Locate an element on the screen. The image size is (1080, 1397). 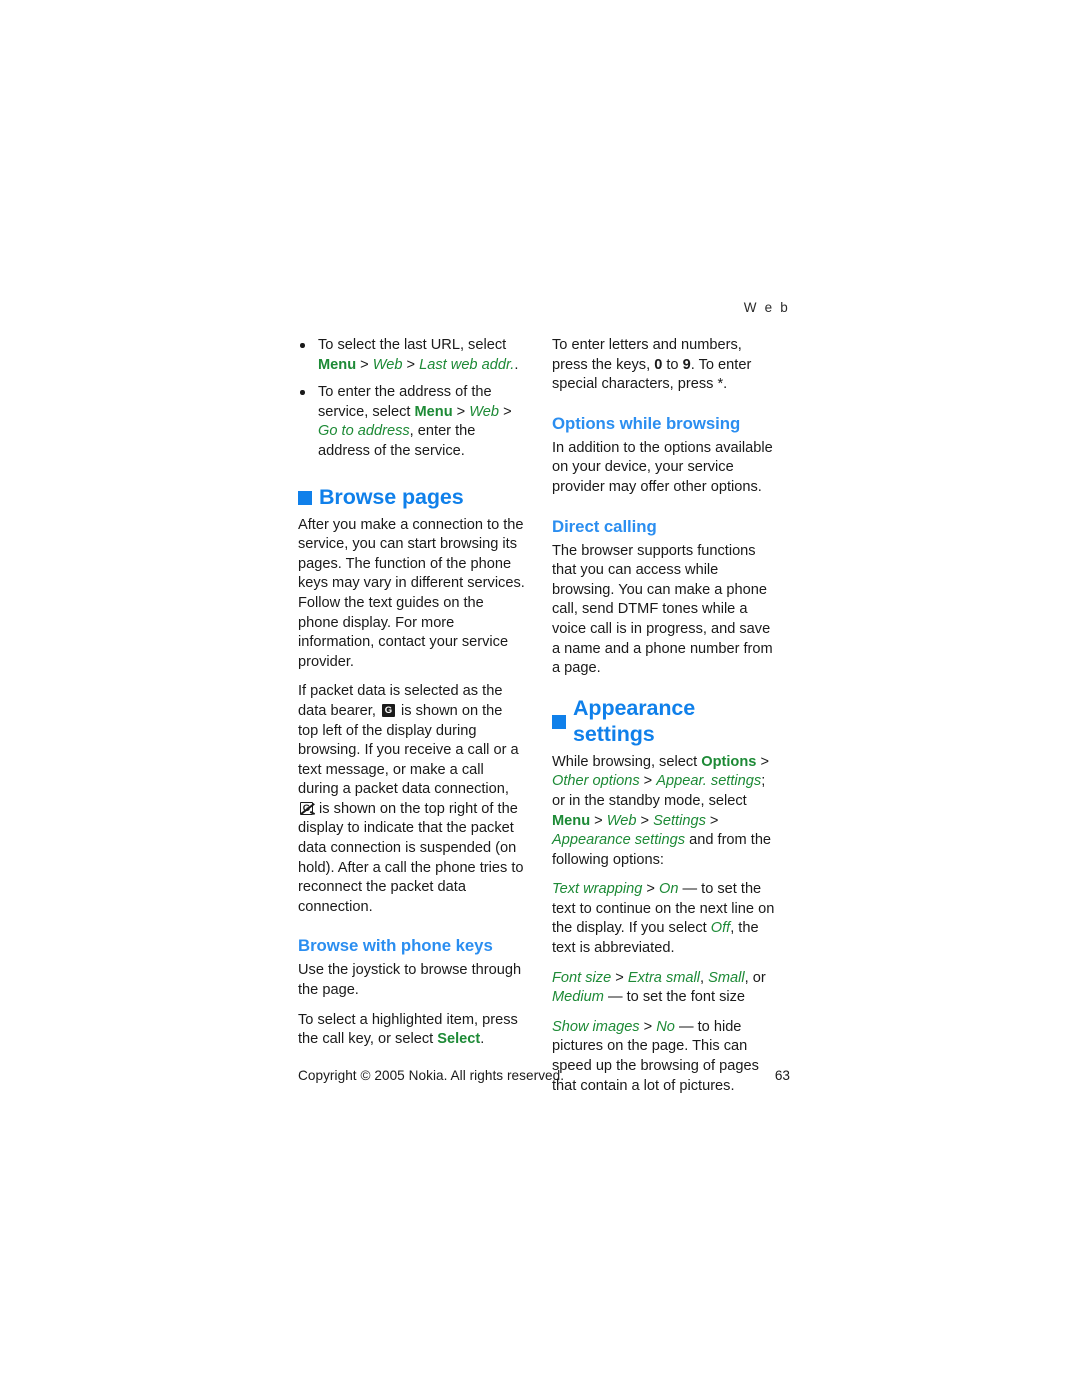
enter-letters-part2: to is located at coordinates (672, 364).